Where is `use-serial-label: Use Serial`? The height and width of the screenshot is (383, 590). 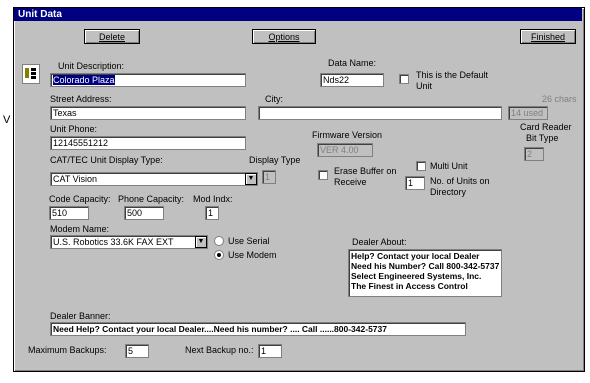 use-serial-label: Use Serial is located at coordinates (249, 241).